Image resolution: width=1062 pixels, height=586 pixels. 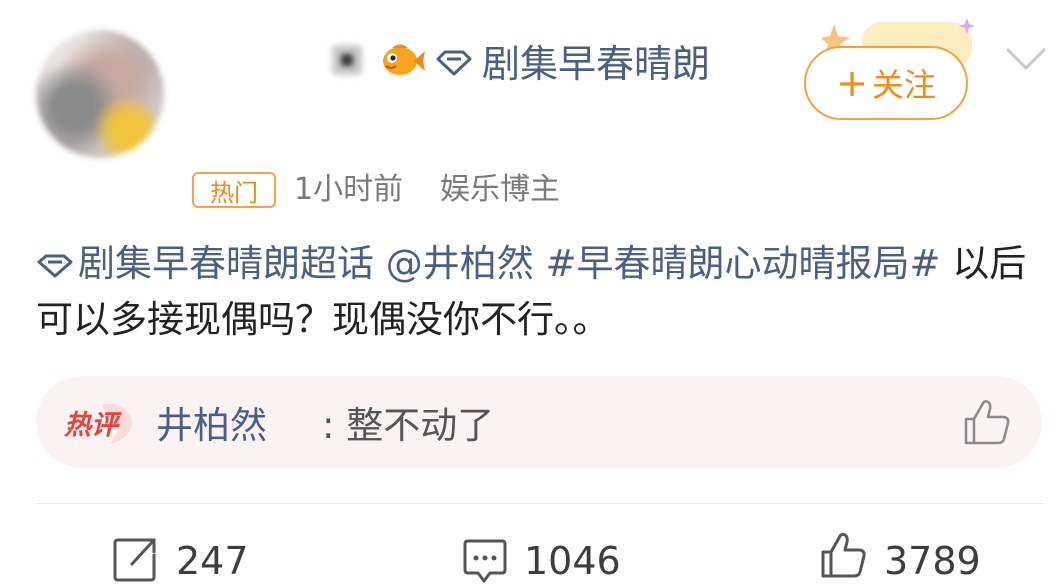 I want to click on comment-count: 1046, so click(x=572, y=561).